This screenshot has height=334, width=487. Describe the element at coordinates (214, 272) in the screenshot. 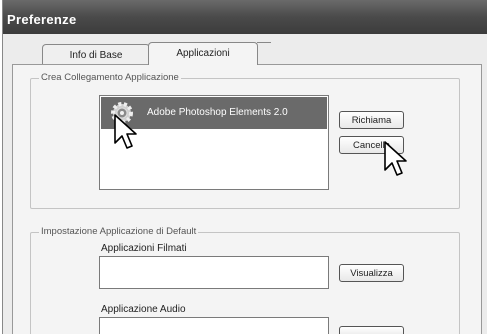

I see `movie-app-field` at that location.